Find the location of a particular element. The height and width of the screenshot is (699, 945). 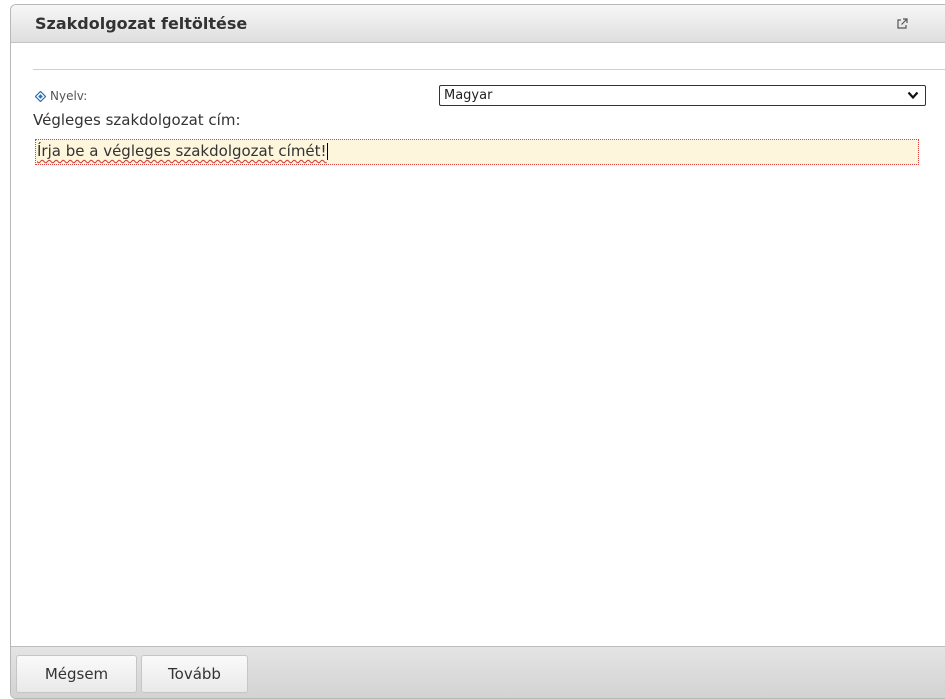

dialog-title: Szakdolgozat feltöltése is located at coordinates (141, 23).